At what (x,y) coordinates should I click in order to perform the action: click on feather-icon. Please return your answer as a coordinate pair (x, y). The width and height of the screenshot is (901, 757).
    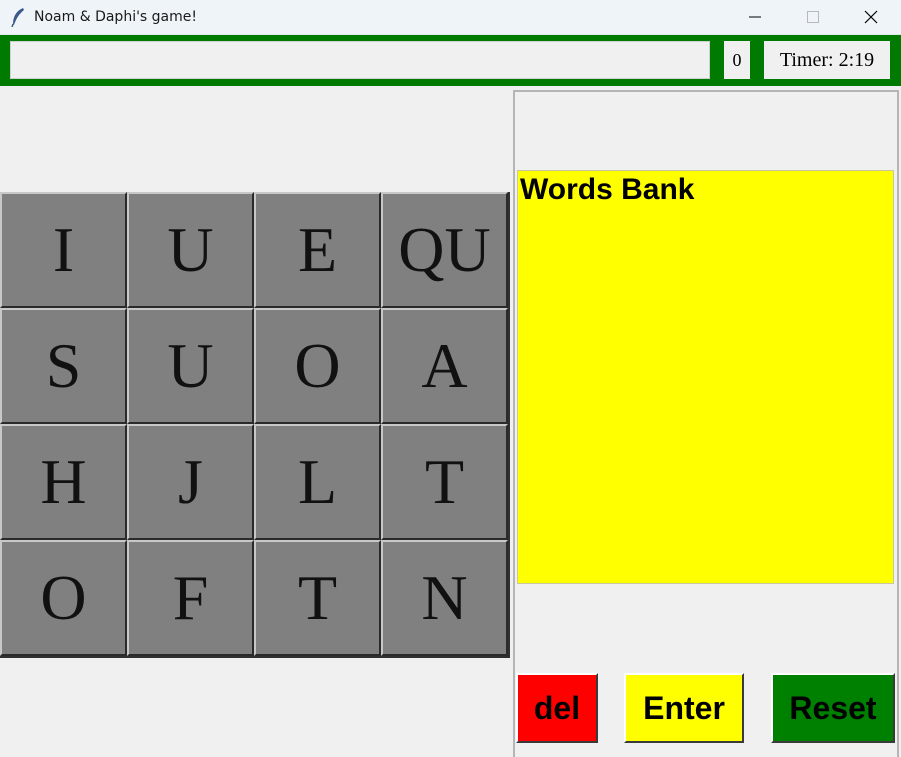
    Looking at the image, I should click on (18, 17).